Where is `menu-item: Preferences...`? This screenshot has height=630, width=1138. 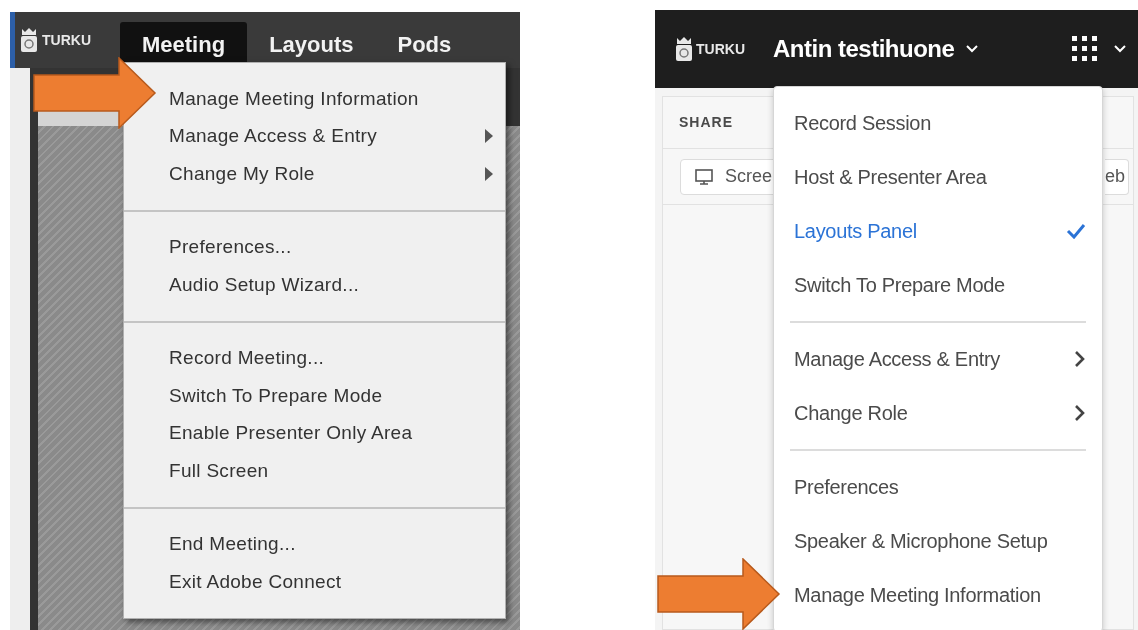
menu-item: Preferences... is located at coordinates (337, 247).